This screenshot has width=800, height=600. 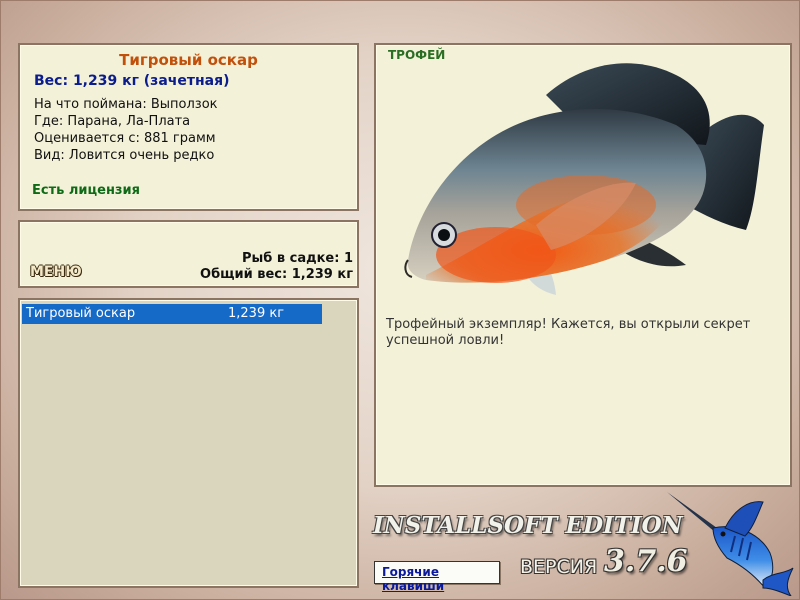 I want to click on marlin-logo, so click(x=730, y=544).